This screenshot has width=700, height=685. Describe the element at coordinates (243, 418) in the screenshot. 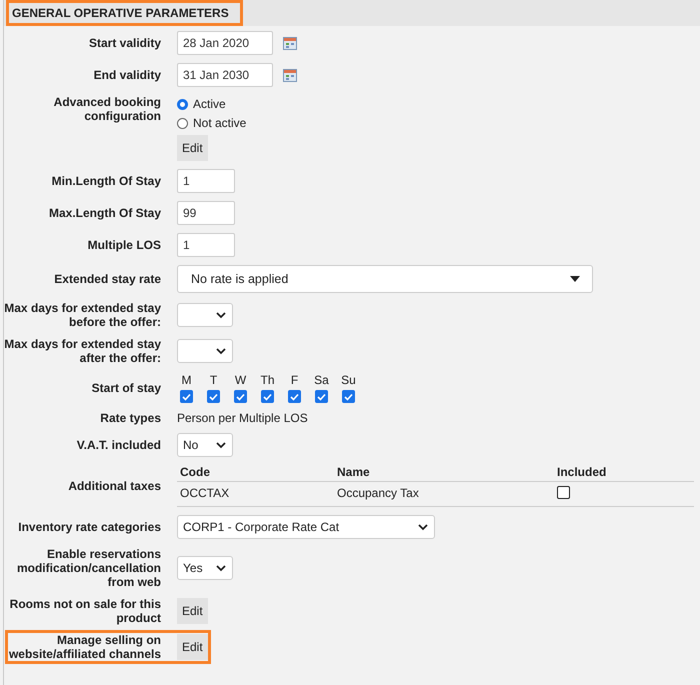

I see `rate-type-text: Person per Multiple LOS` at that location.